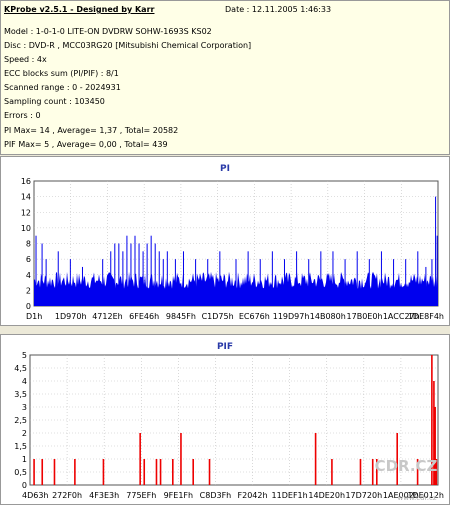 The width and height of the screenshot is (450, 505). Describe the element at coordinates (28, 259) in the screenshot. I see `pi-y-tick-label: 6` at that location.